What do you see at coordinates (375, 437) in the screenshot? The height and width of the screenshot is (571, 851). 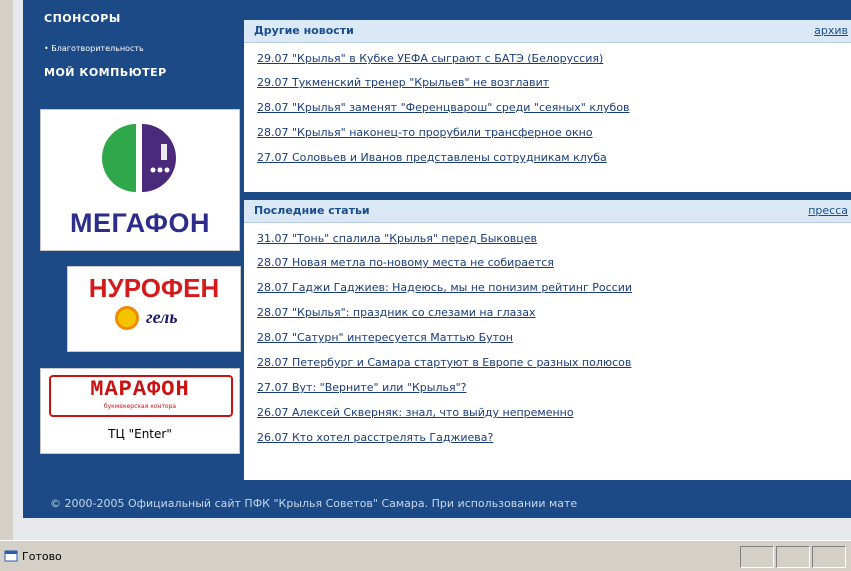 I see `article-item: 26.07 Кто хотел расстрелять Гаджиева?` at bounding box center [375, 437].